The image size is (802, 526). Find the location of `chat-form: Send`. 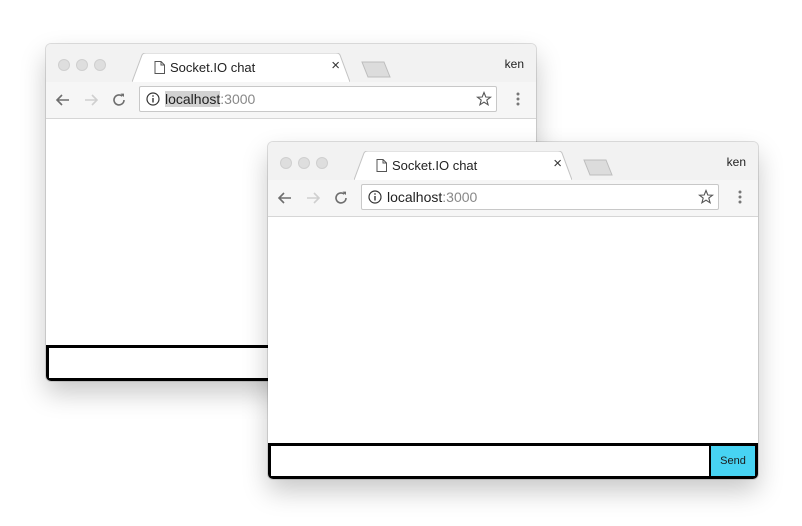

chat-form: Send is located at coordinates (513, 461).